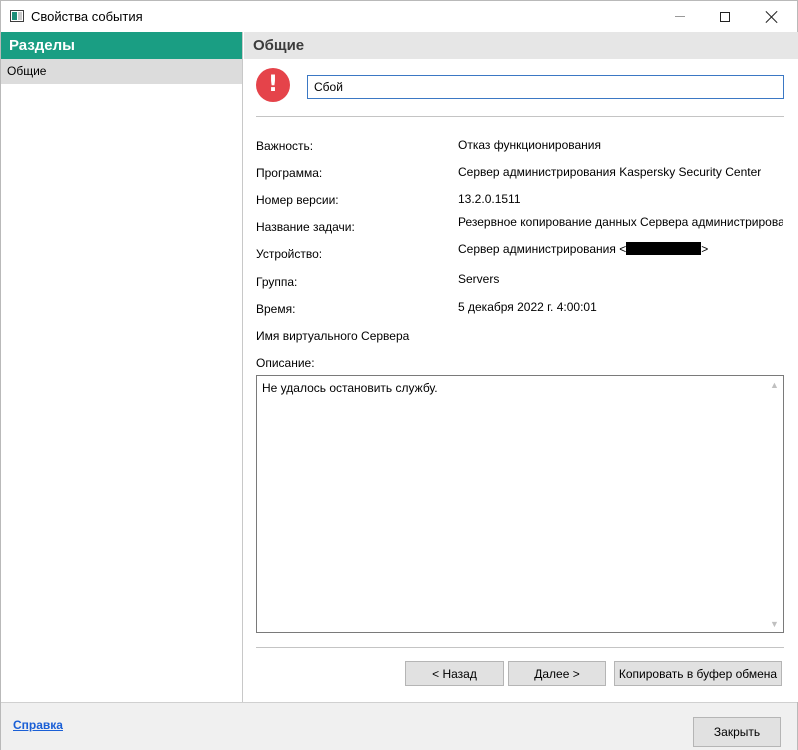 Image resolution: width=798 pixels, height=750 pixels. I want to click on severity-label: Важность:, so click(285, 146).